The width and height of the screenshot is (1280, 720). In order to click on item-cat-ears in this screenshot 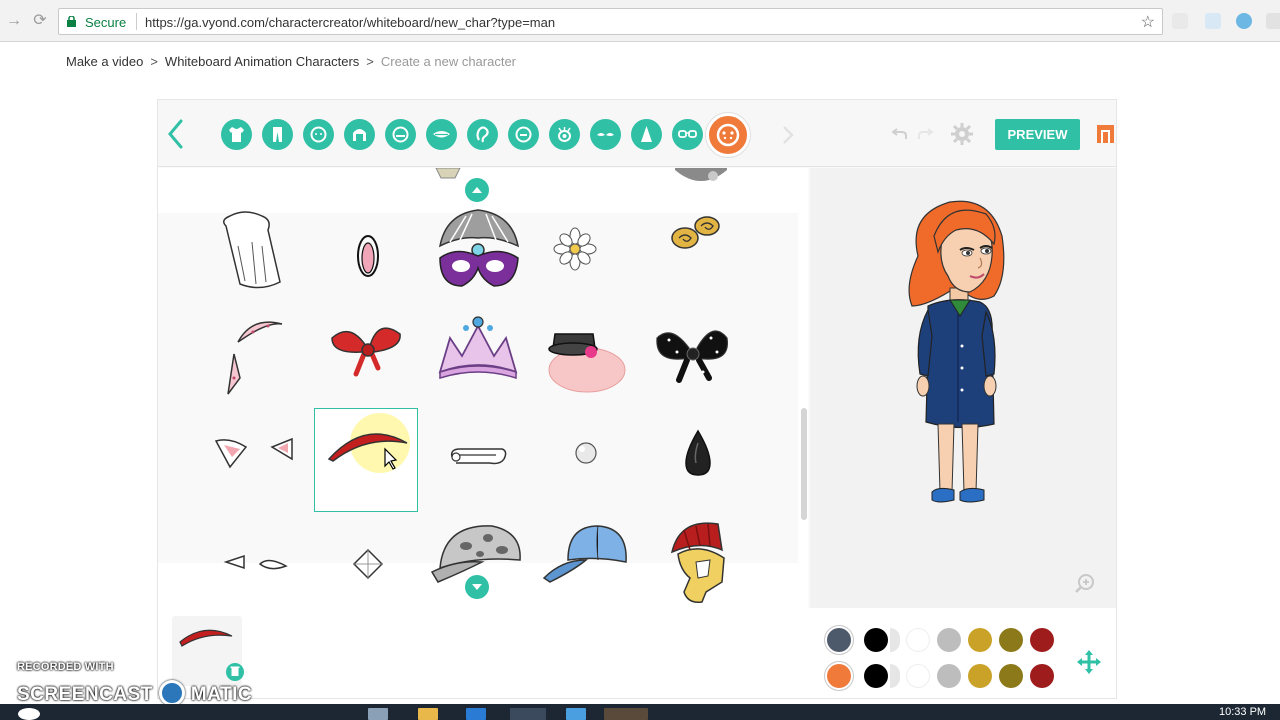, I will do `click(260, 463)`.